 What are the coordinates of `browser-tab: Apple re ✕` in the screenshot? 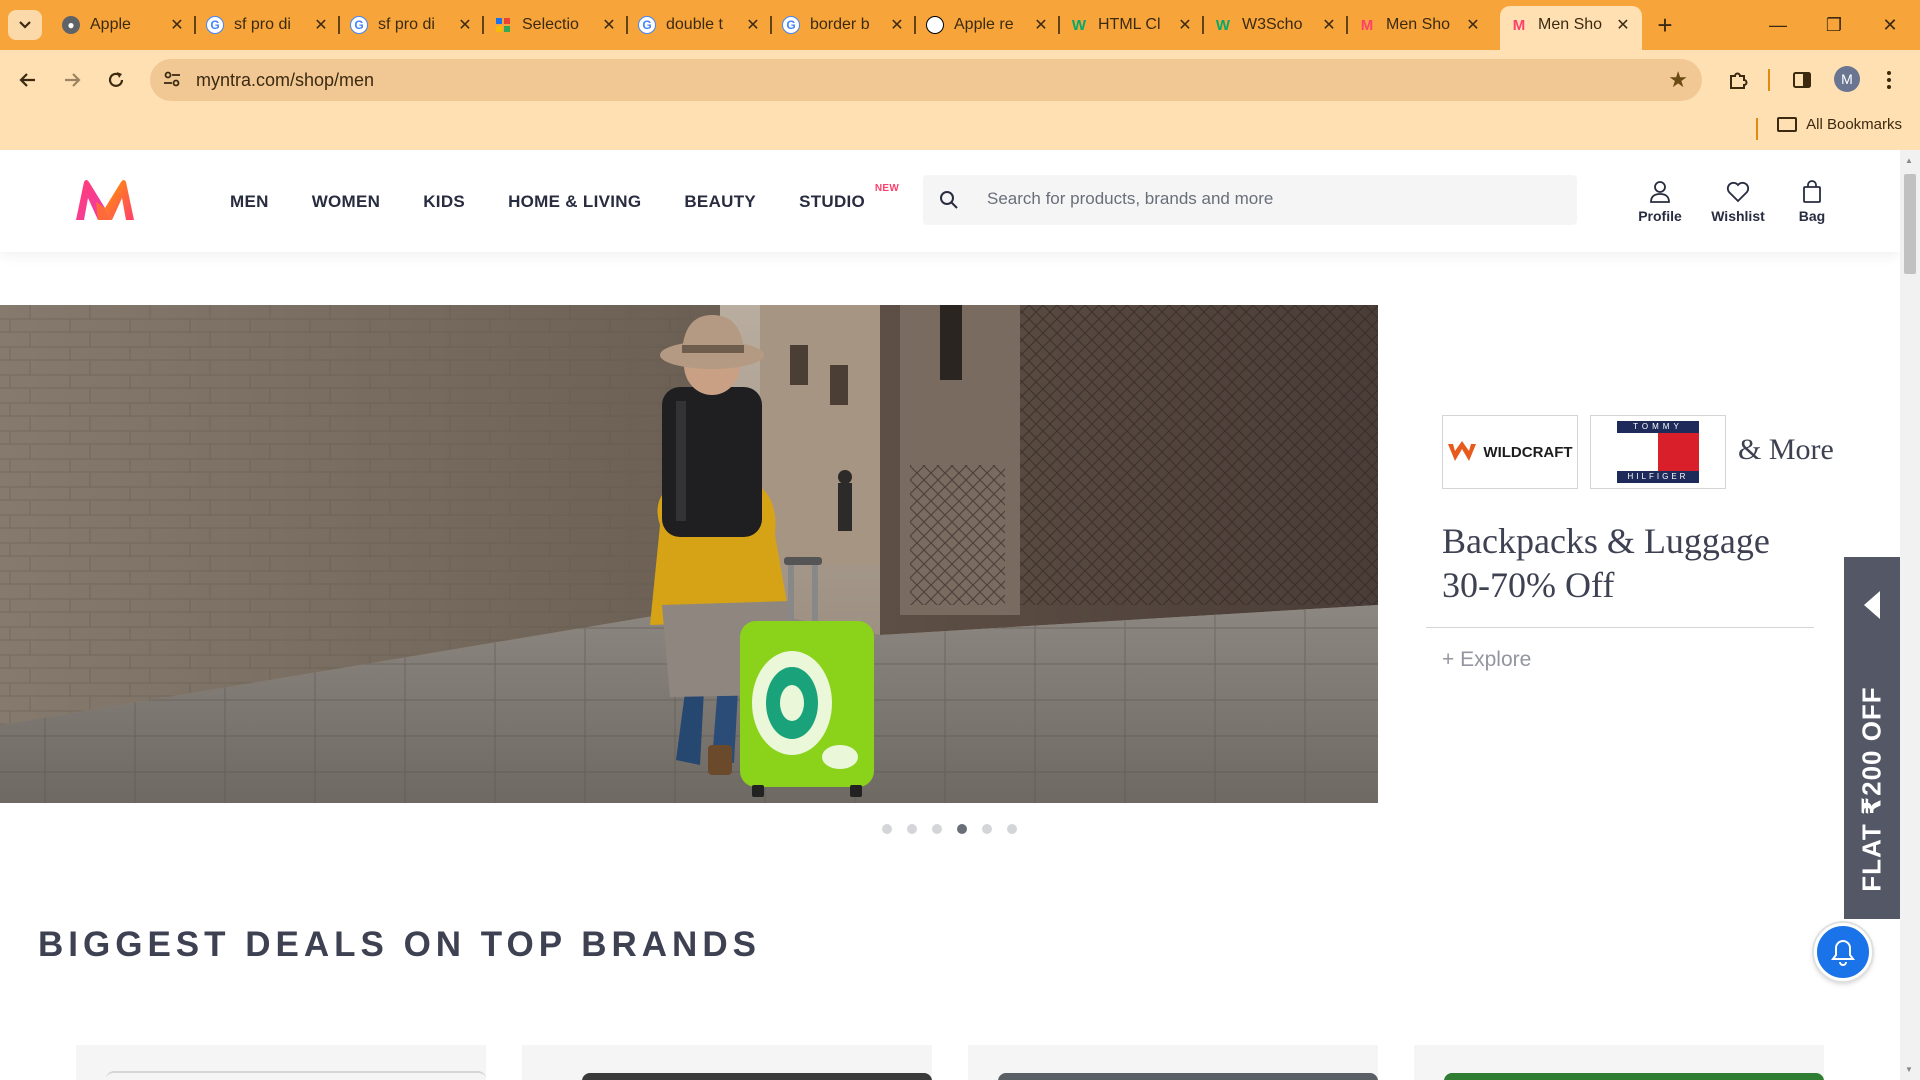 It's located at (988, 25).